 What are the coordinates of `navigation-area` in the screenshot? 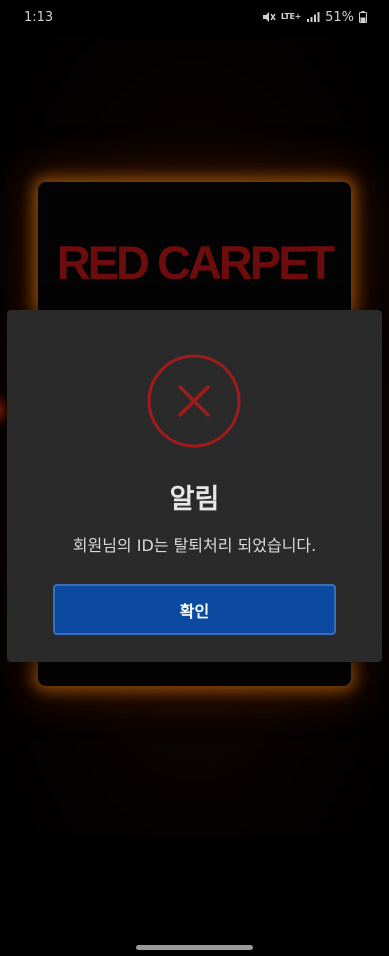 It's located at (194, 896).